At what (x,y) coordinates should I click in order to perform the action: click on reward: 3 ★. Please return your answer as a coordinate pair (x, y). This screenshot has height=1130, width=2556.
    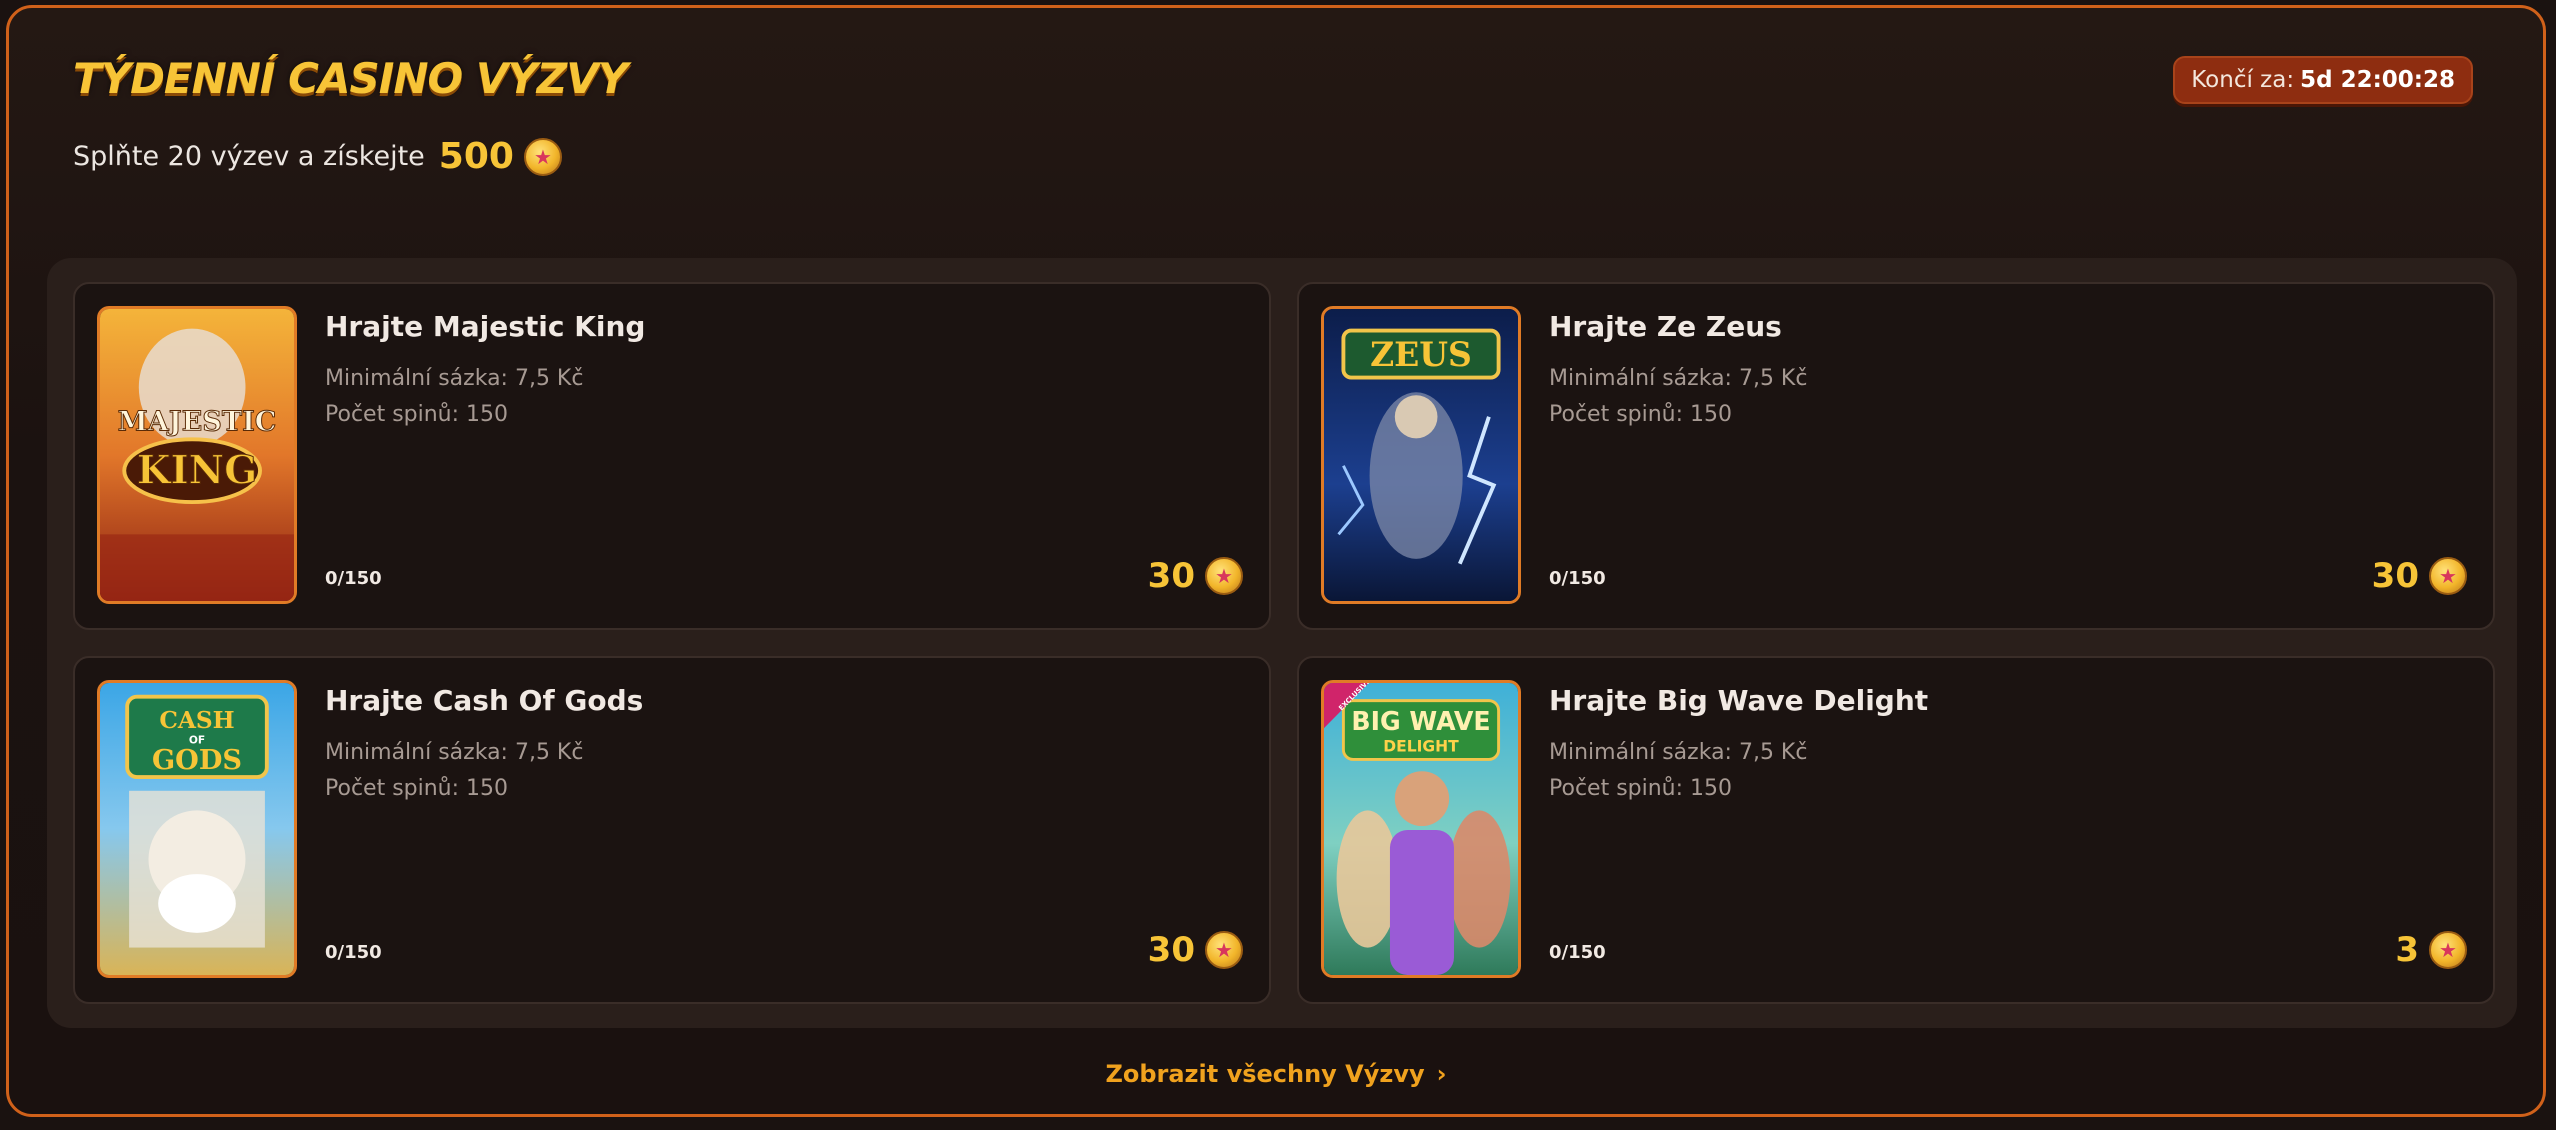
    Looking at the image, I should click on (2431, 950).